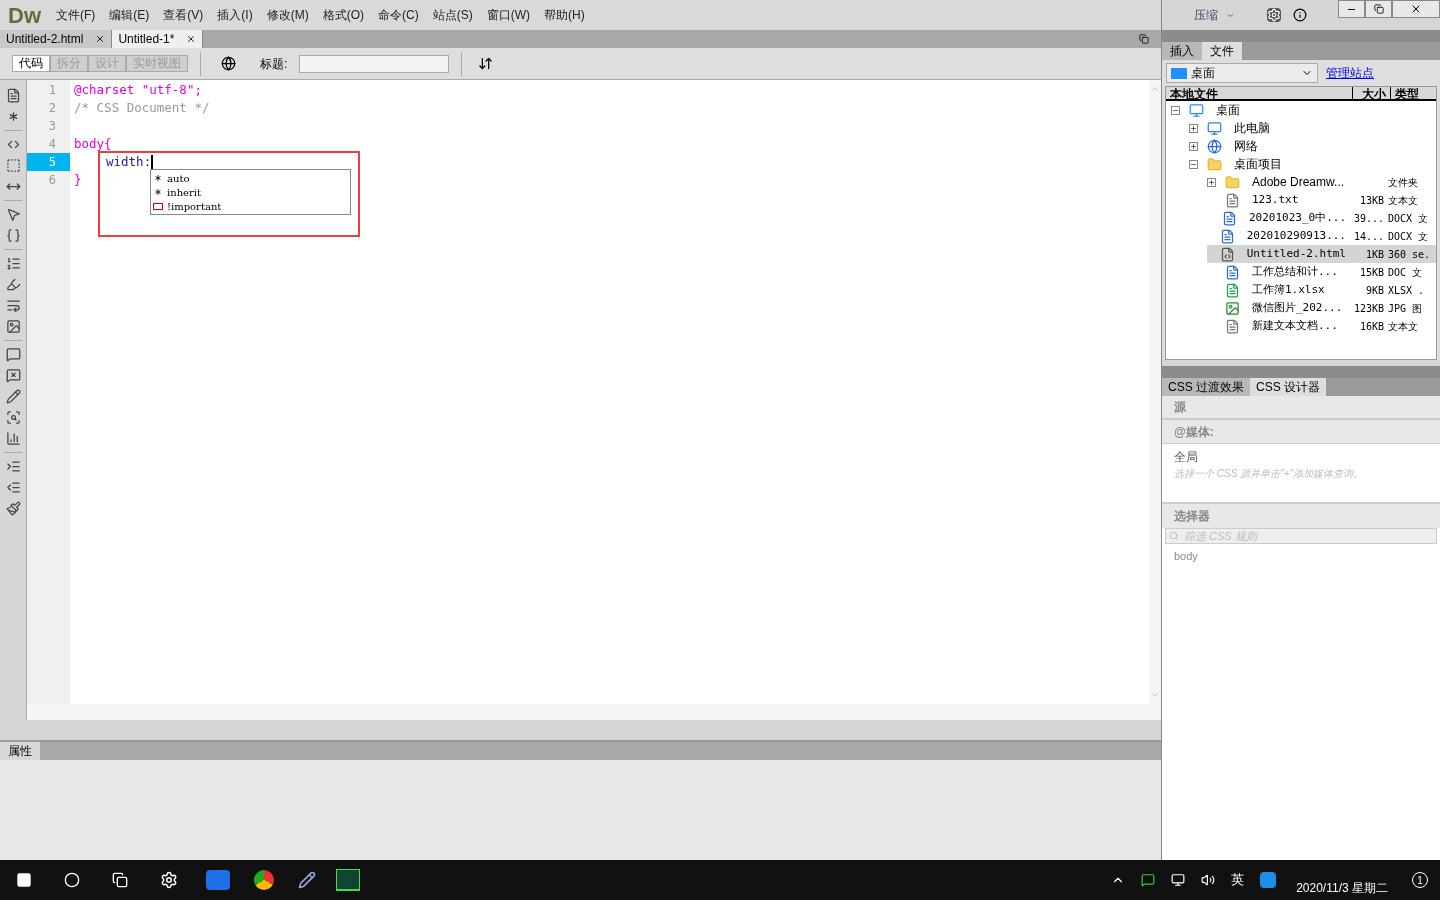 The width and height of the screenshot is (1440, 900). What do you see at coordinates (72, 880) in the screenshot?
I see `search-icon` at bounding box center [72, 880].